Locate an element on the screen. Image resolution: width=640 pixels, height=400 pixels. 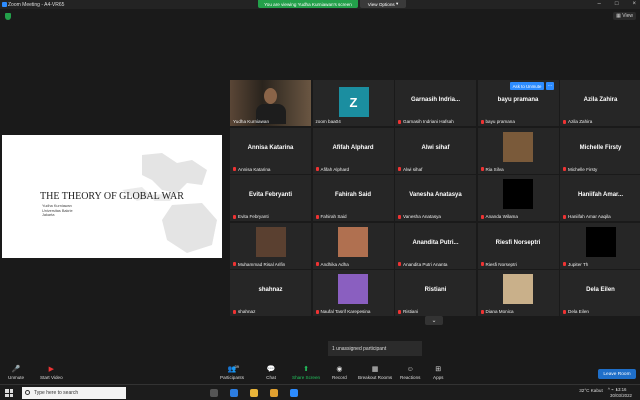
slide-author-line: Yudha Kurniawan is located at coordinates (57, 206).